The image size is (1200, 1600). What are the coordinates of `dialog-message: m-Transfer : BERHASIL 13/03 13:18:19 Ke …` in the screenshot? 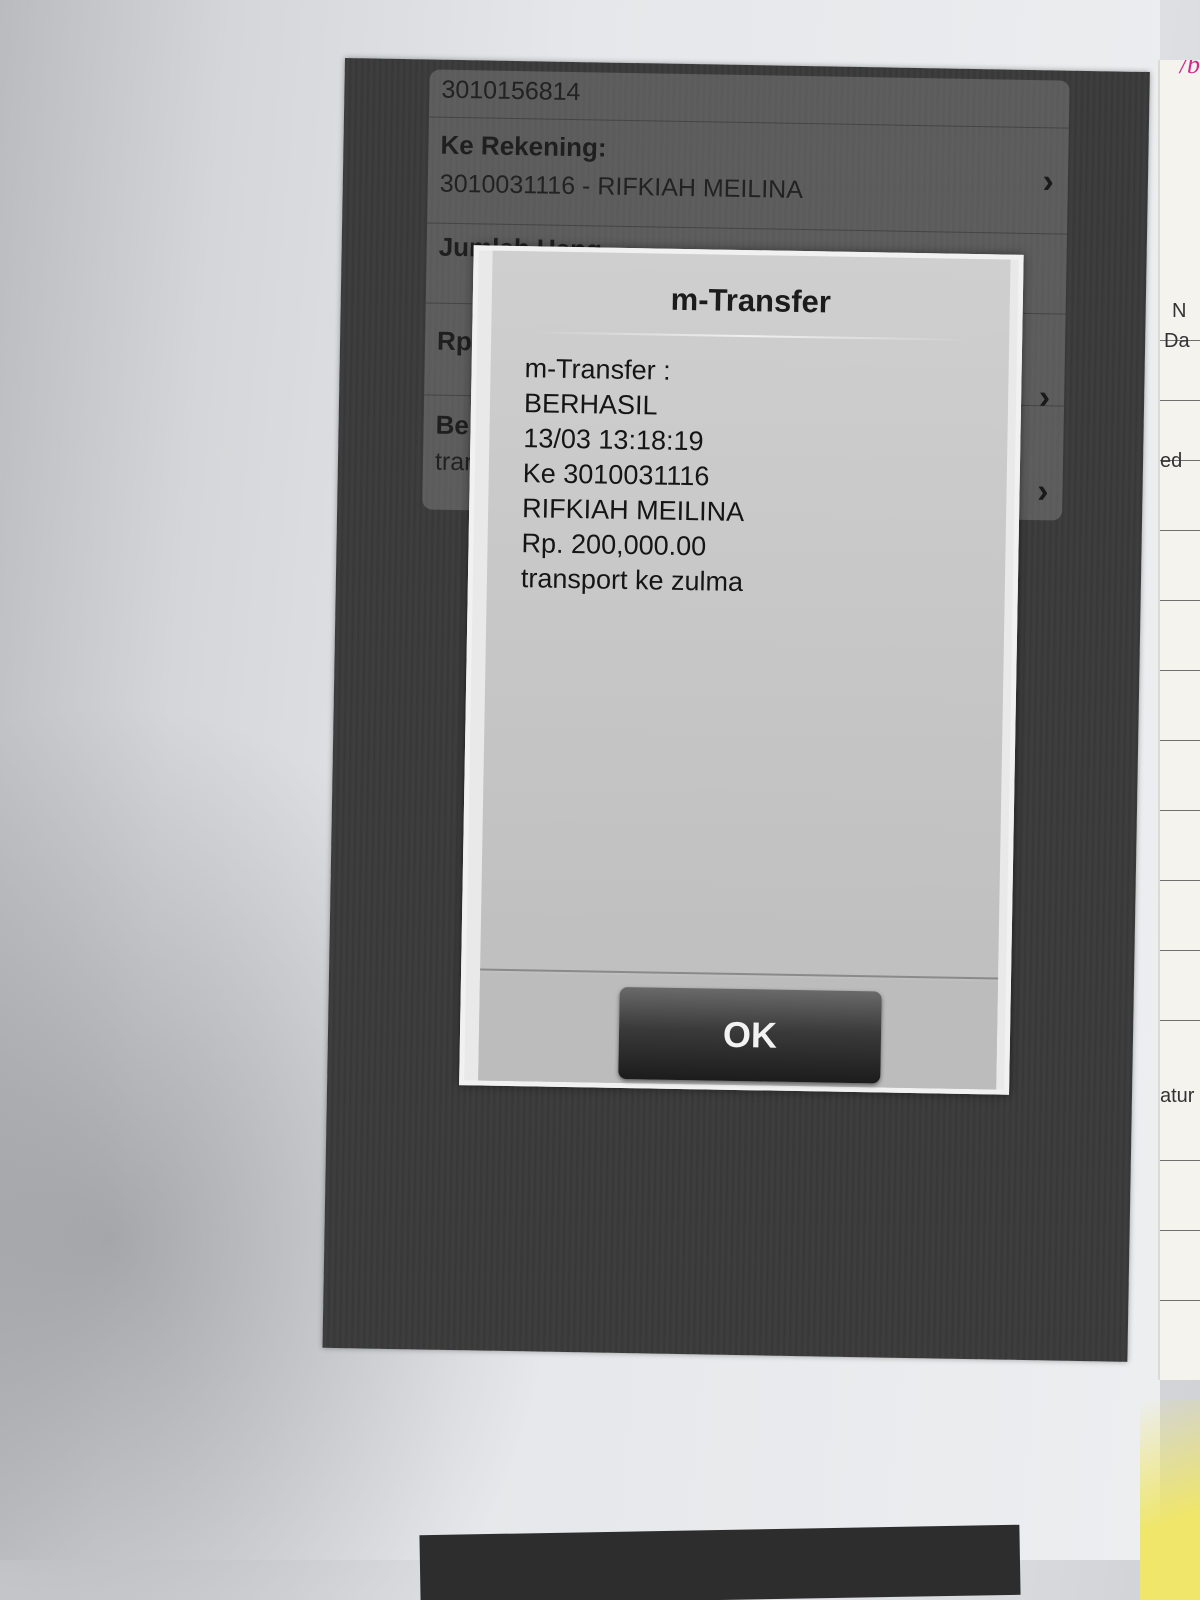 It's located at (743, 477).